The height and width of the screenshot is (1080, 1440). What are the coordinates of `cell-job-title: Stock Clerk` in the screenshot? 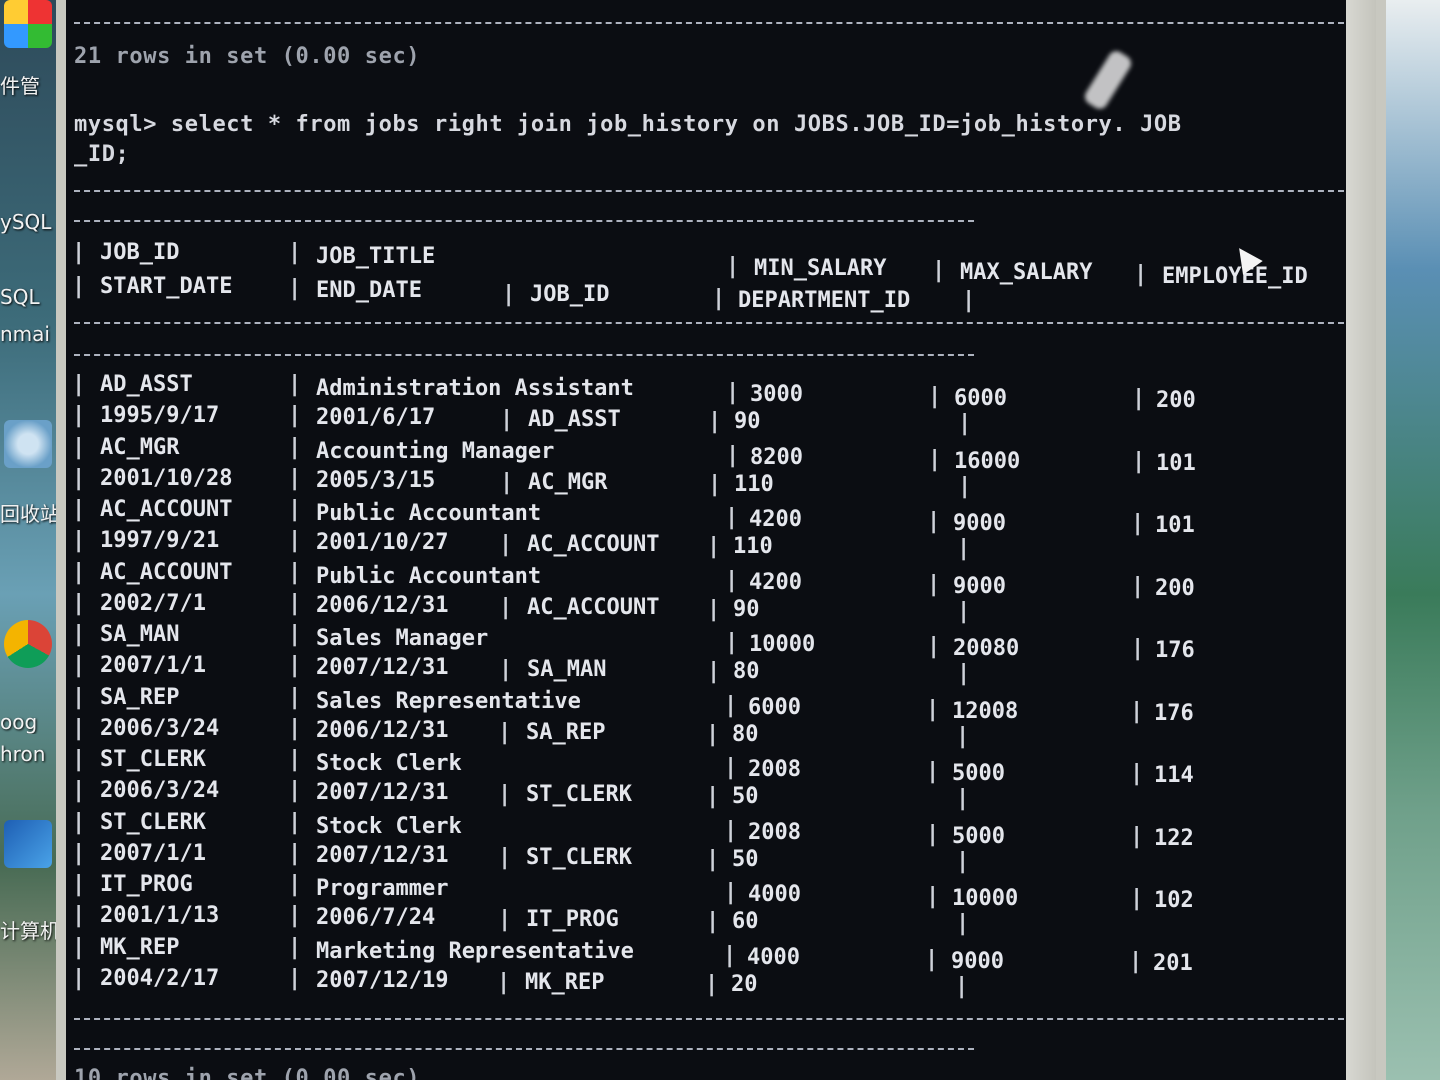 It's located at (389, 763).